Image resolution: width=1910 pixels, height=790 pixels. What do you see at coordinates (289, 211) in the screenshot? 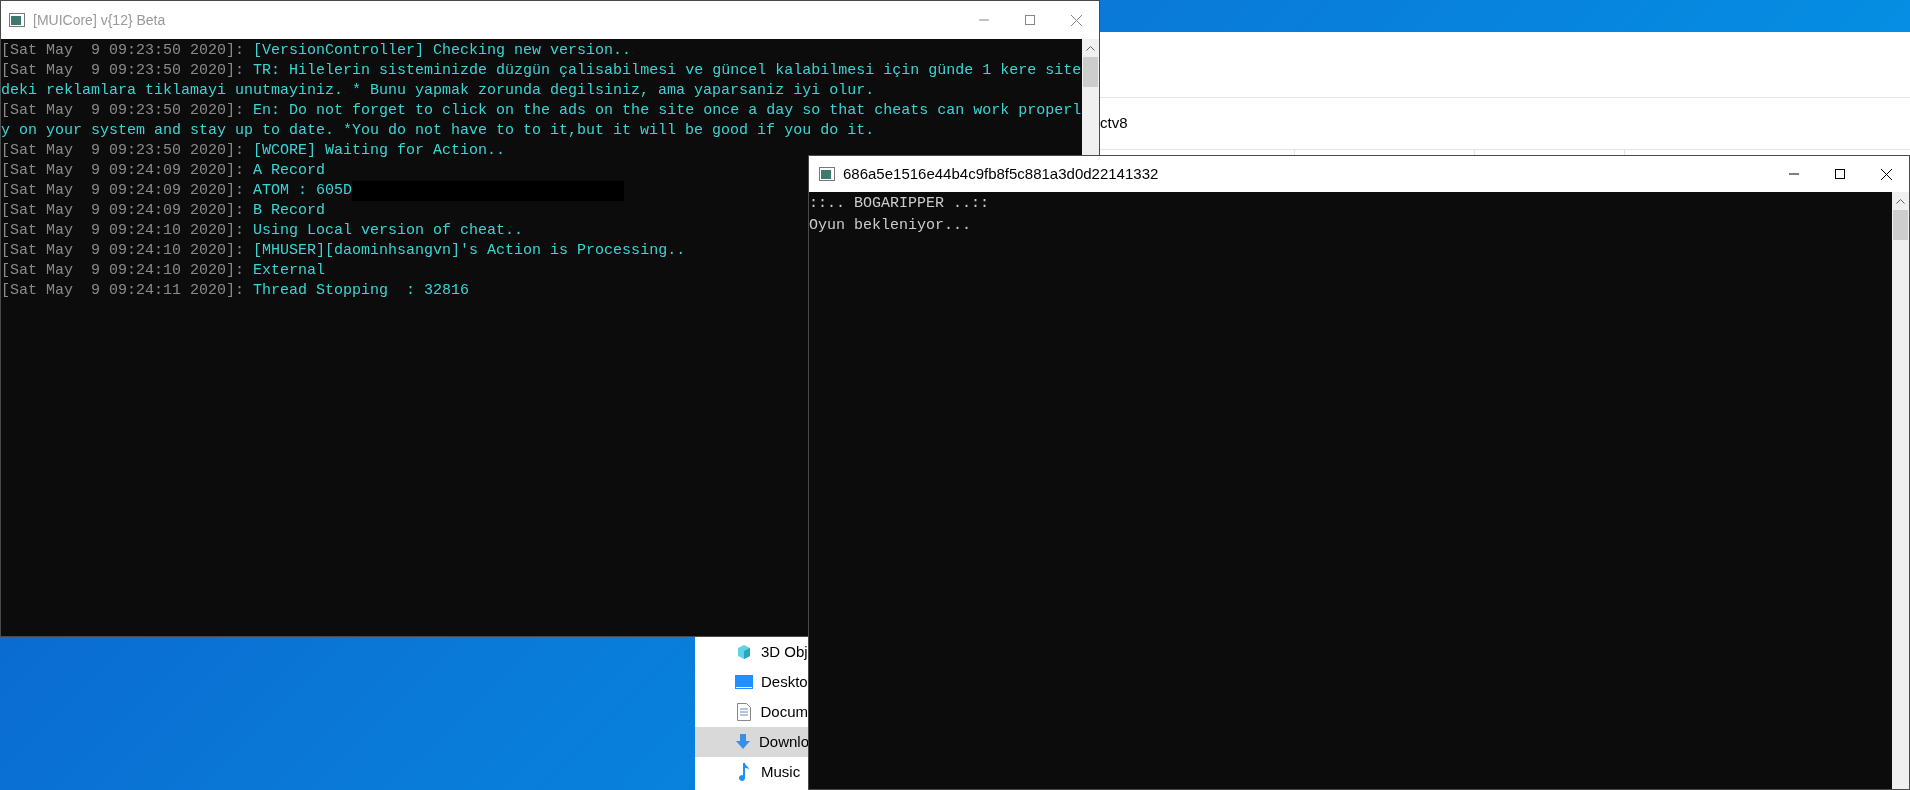
I see `log-message: B Record` at bounding box center [289, 211].